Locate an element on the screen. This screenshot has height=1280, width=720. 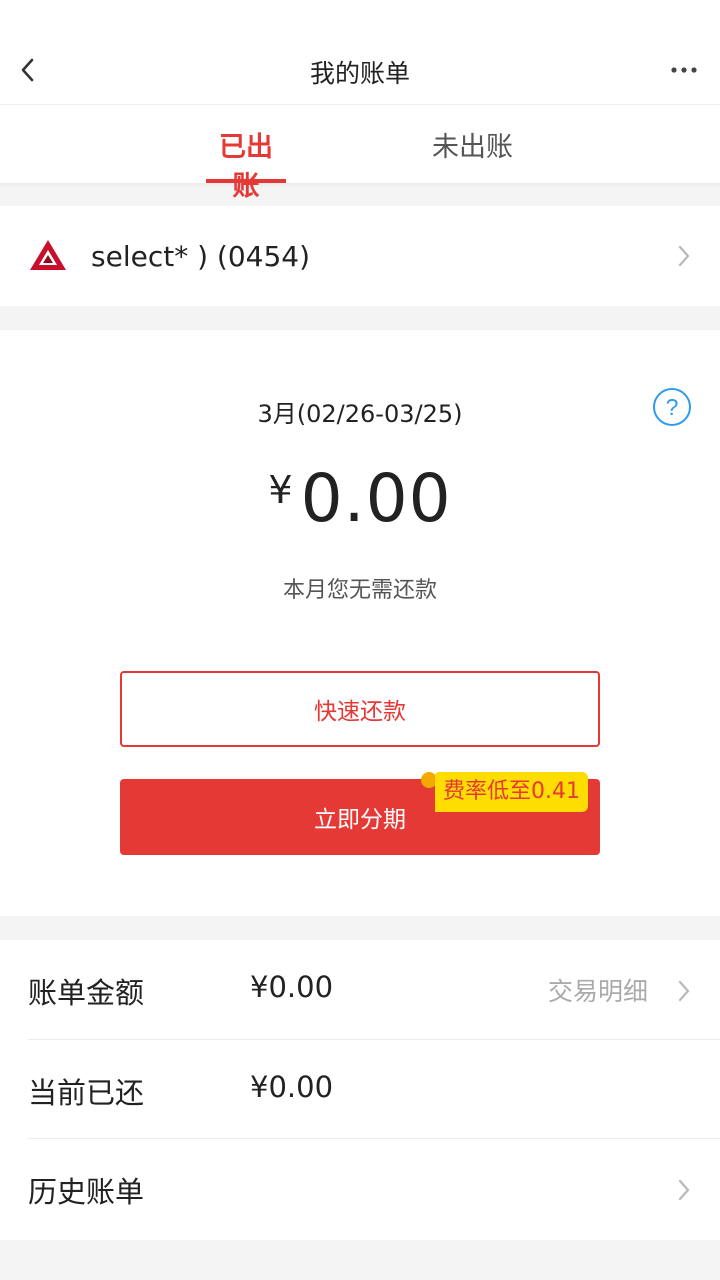
detail-label: 账单金额 is located at coordinates (86, 993).